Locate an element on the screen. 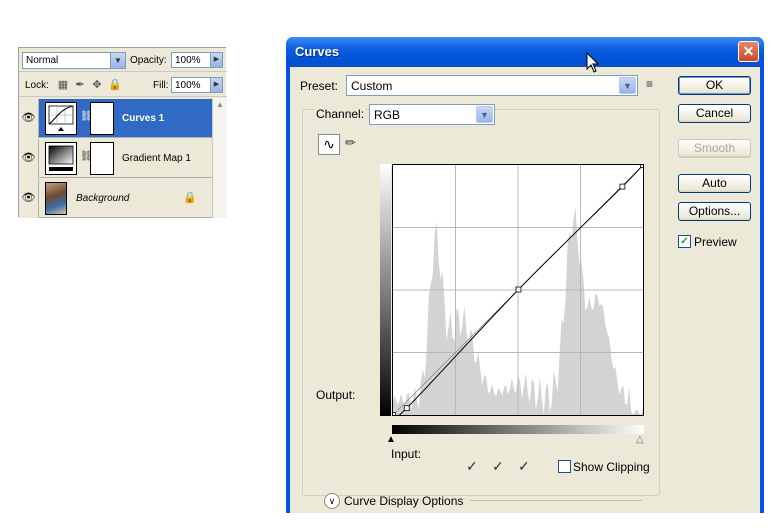 The width and height of the screenshot is (782, 530). blend-mode-select: Normal ▼ is located at coordinates (74, 60).